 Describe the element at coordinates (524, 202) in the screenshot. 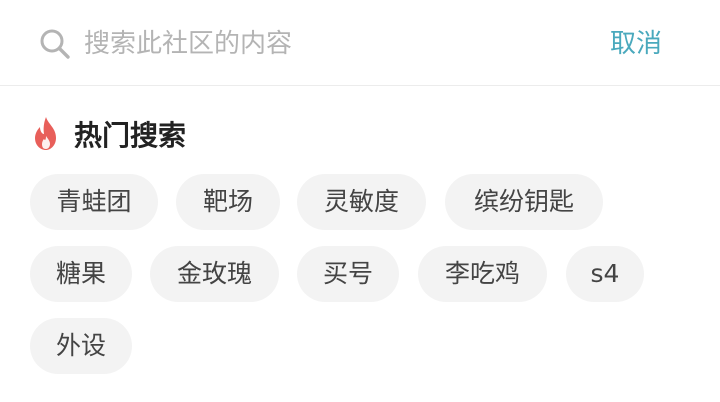

I see `tag-binfenyaoshi: 缤纷钥匙` at that location.